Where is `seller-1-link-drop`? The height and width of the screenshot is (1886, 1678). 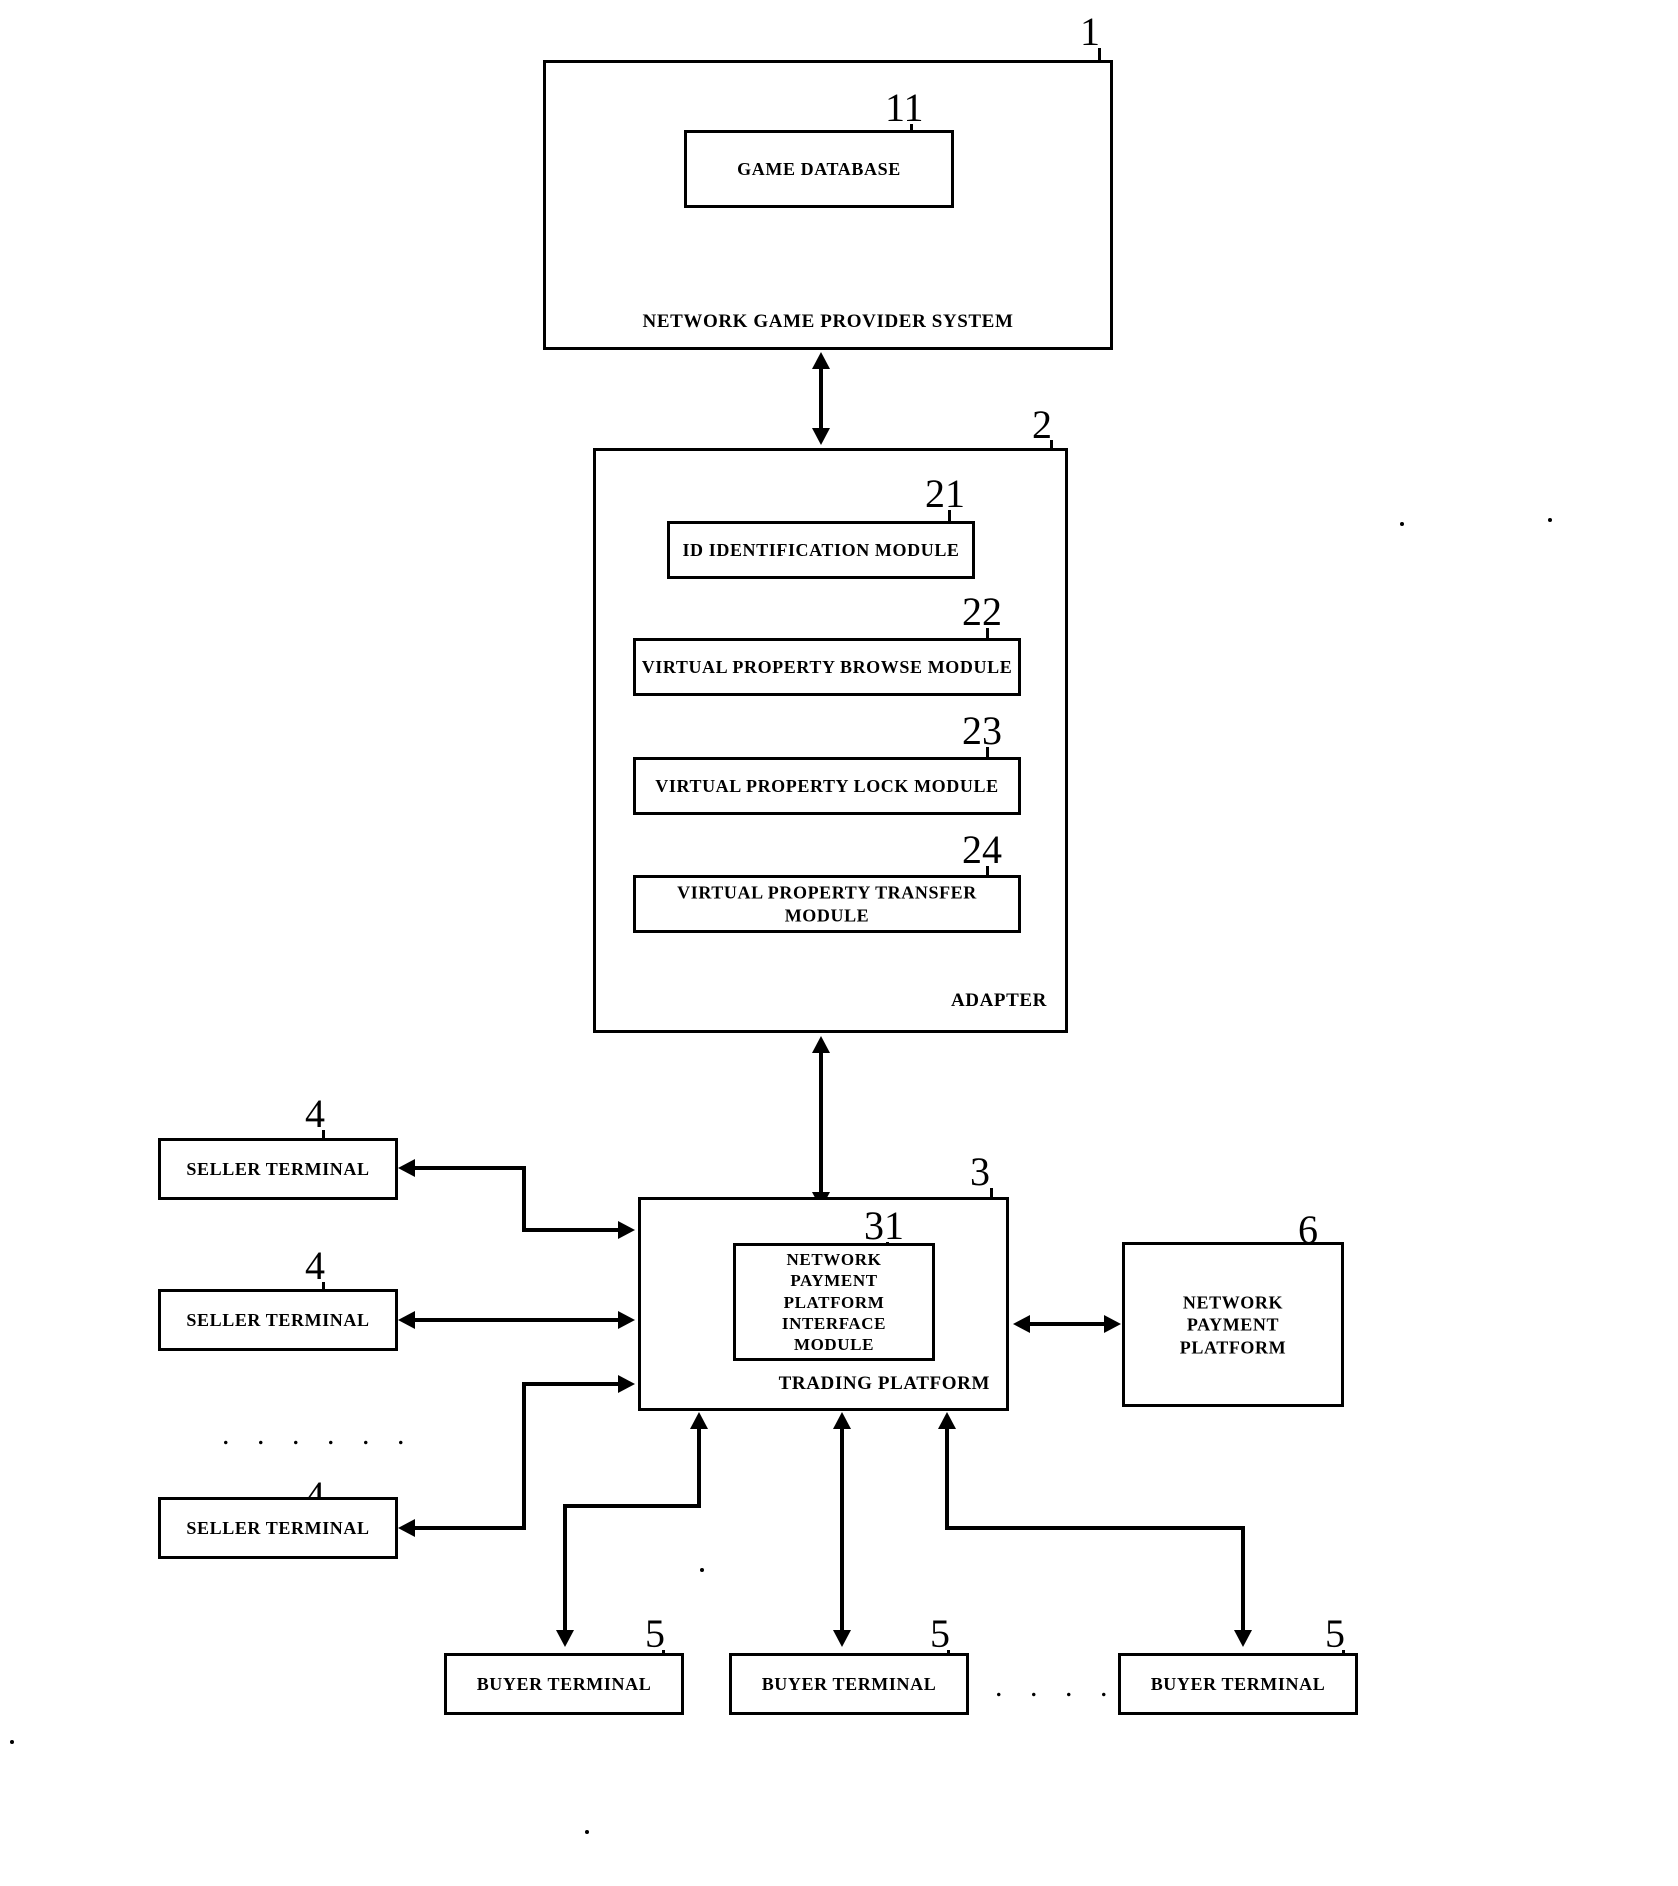
seller-1-link-drop is located at coordinates (524, 1199).